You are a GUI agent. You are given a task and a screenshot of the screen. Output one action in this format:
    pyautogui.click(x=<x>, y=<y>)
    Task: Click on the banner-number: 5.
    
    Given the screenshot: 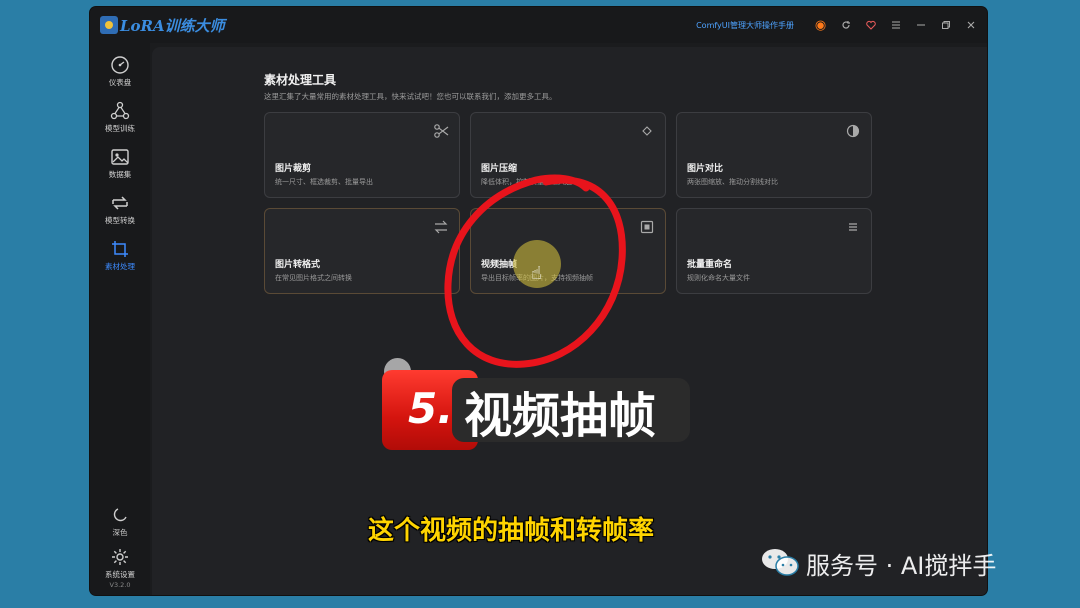 What is the action you would take?
    pyautogui.click(x=431, y=408)
    